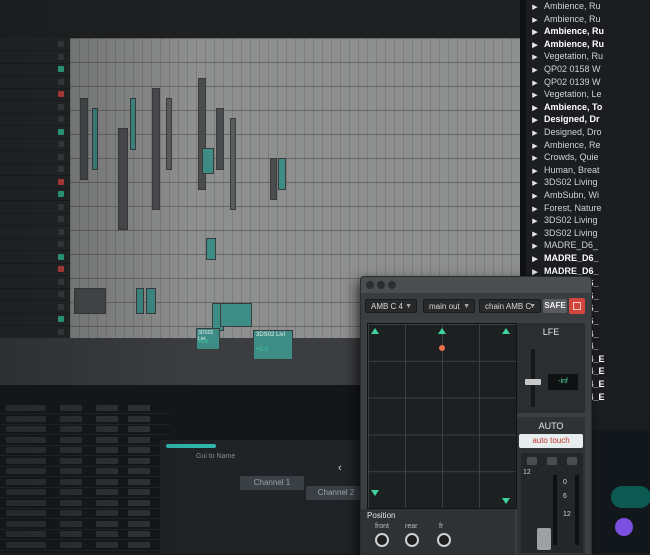 This screenshot has width=650, height=555. What do you see at coordinates (191, 446) in the screenshot?
I see `slider-track` at bounding box center [191, 446].